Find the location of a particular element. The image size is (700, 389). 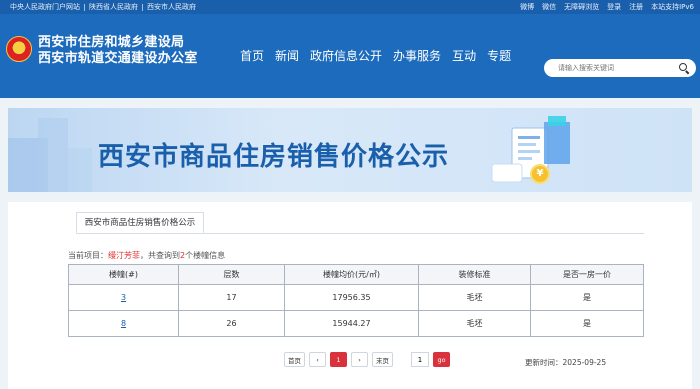

col-decoration: 装修标准 is located at coordinates (474, 274).